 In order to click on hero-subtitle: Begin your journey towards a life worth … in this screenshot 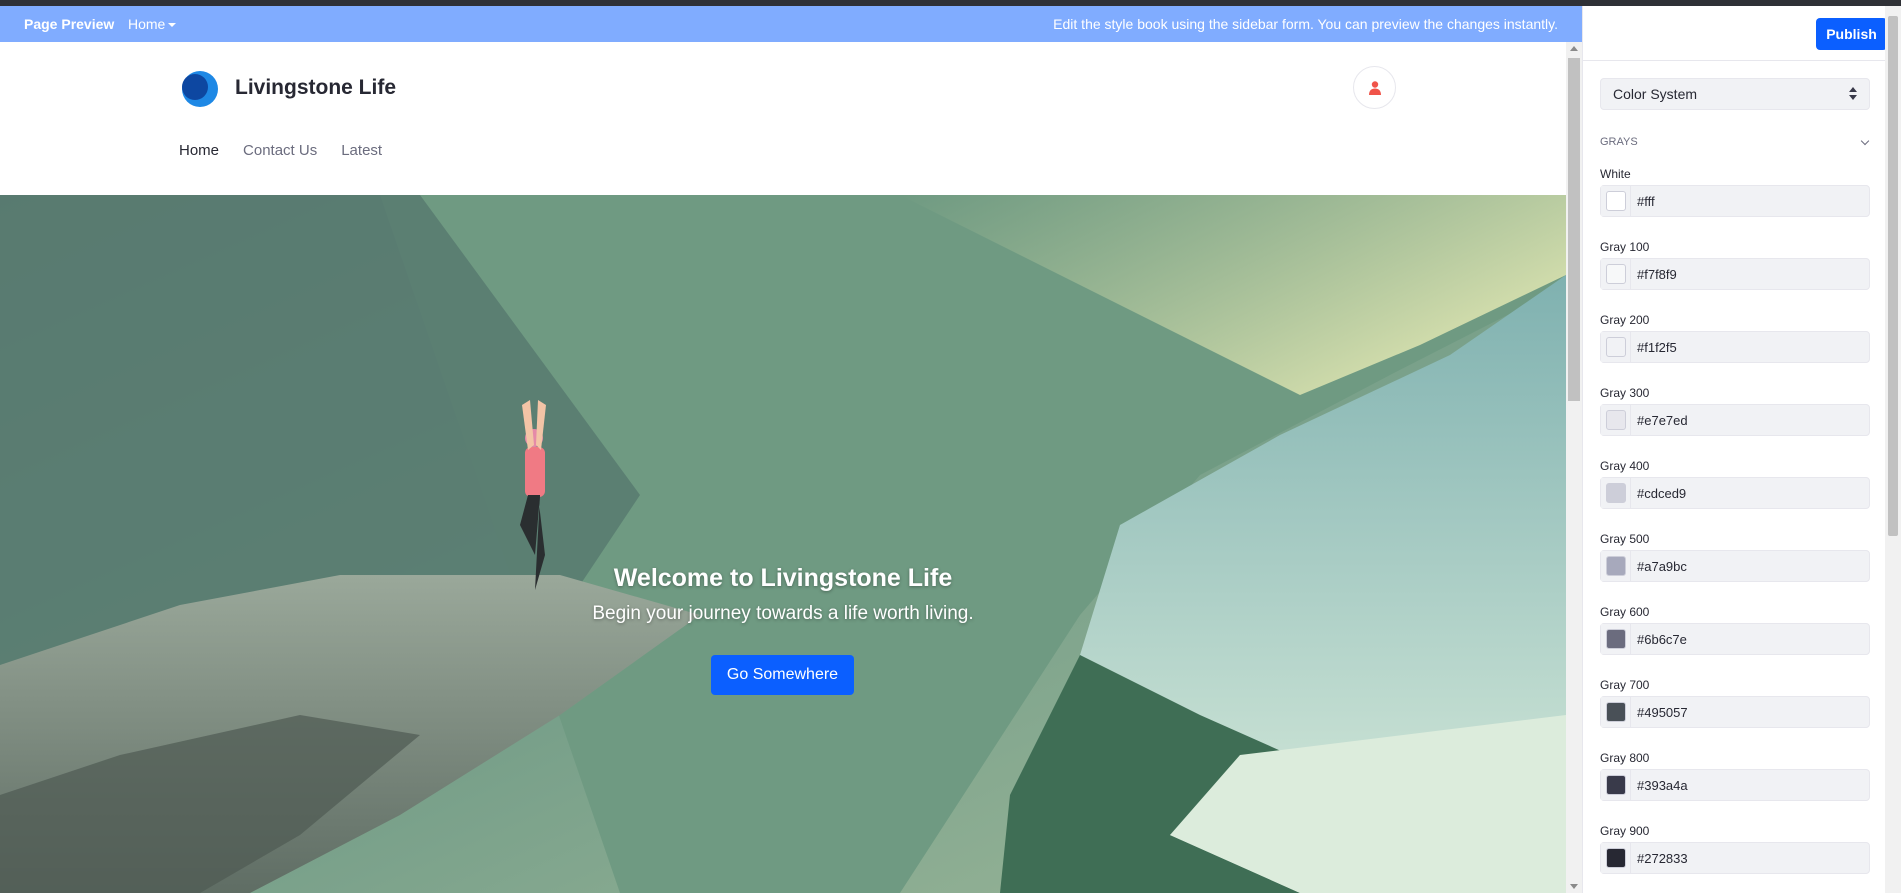, I will do `click(783, 613)`.